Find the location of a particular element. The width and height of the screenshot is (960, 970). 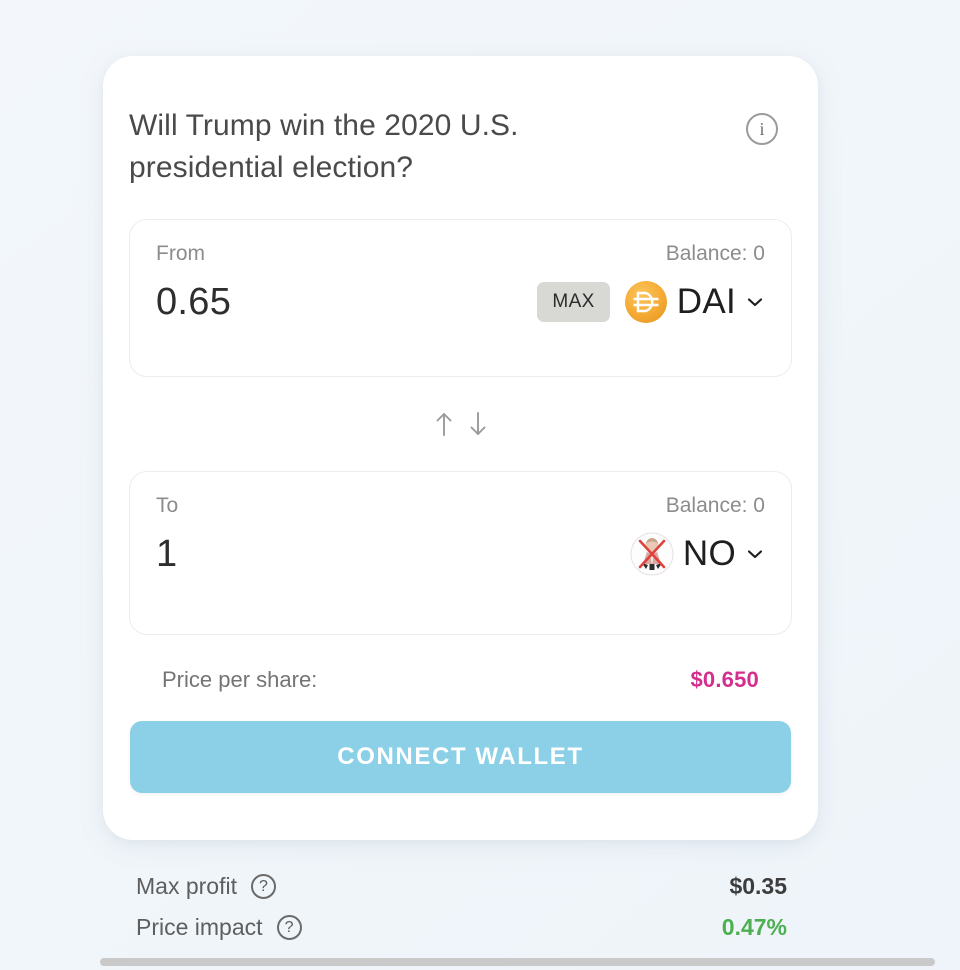

to-token-symbol: NO is located at coordinates (709, 553).